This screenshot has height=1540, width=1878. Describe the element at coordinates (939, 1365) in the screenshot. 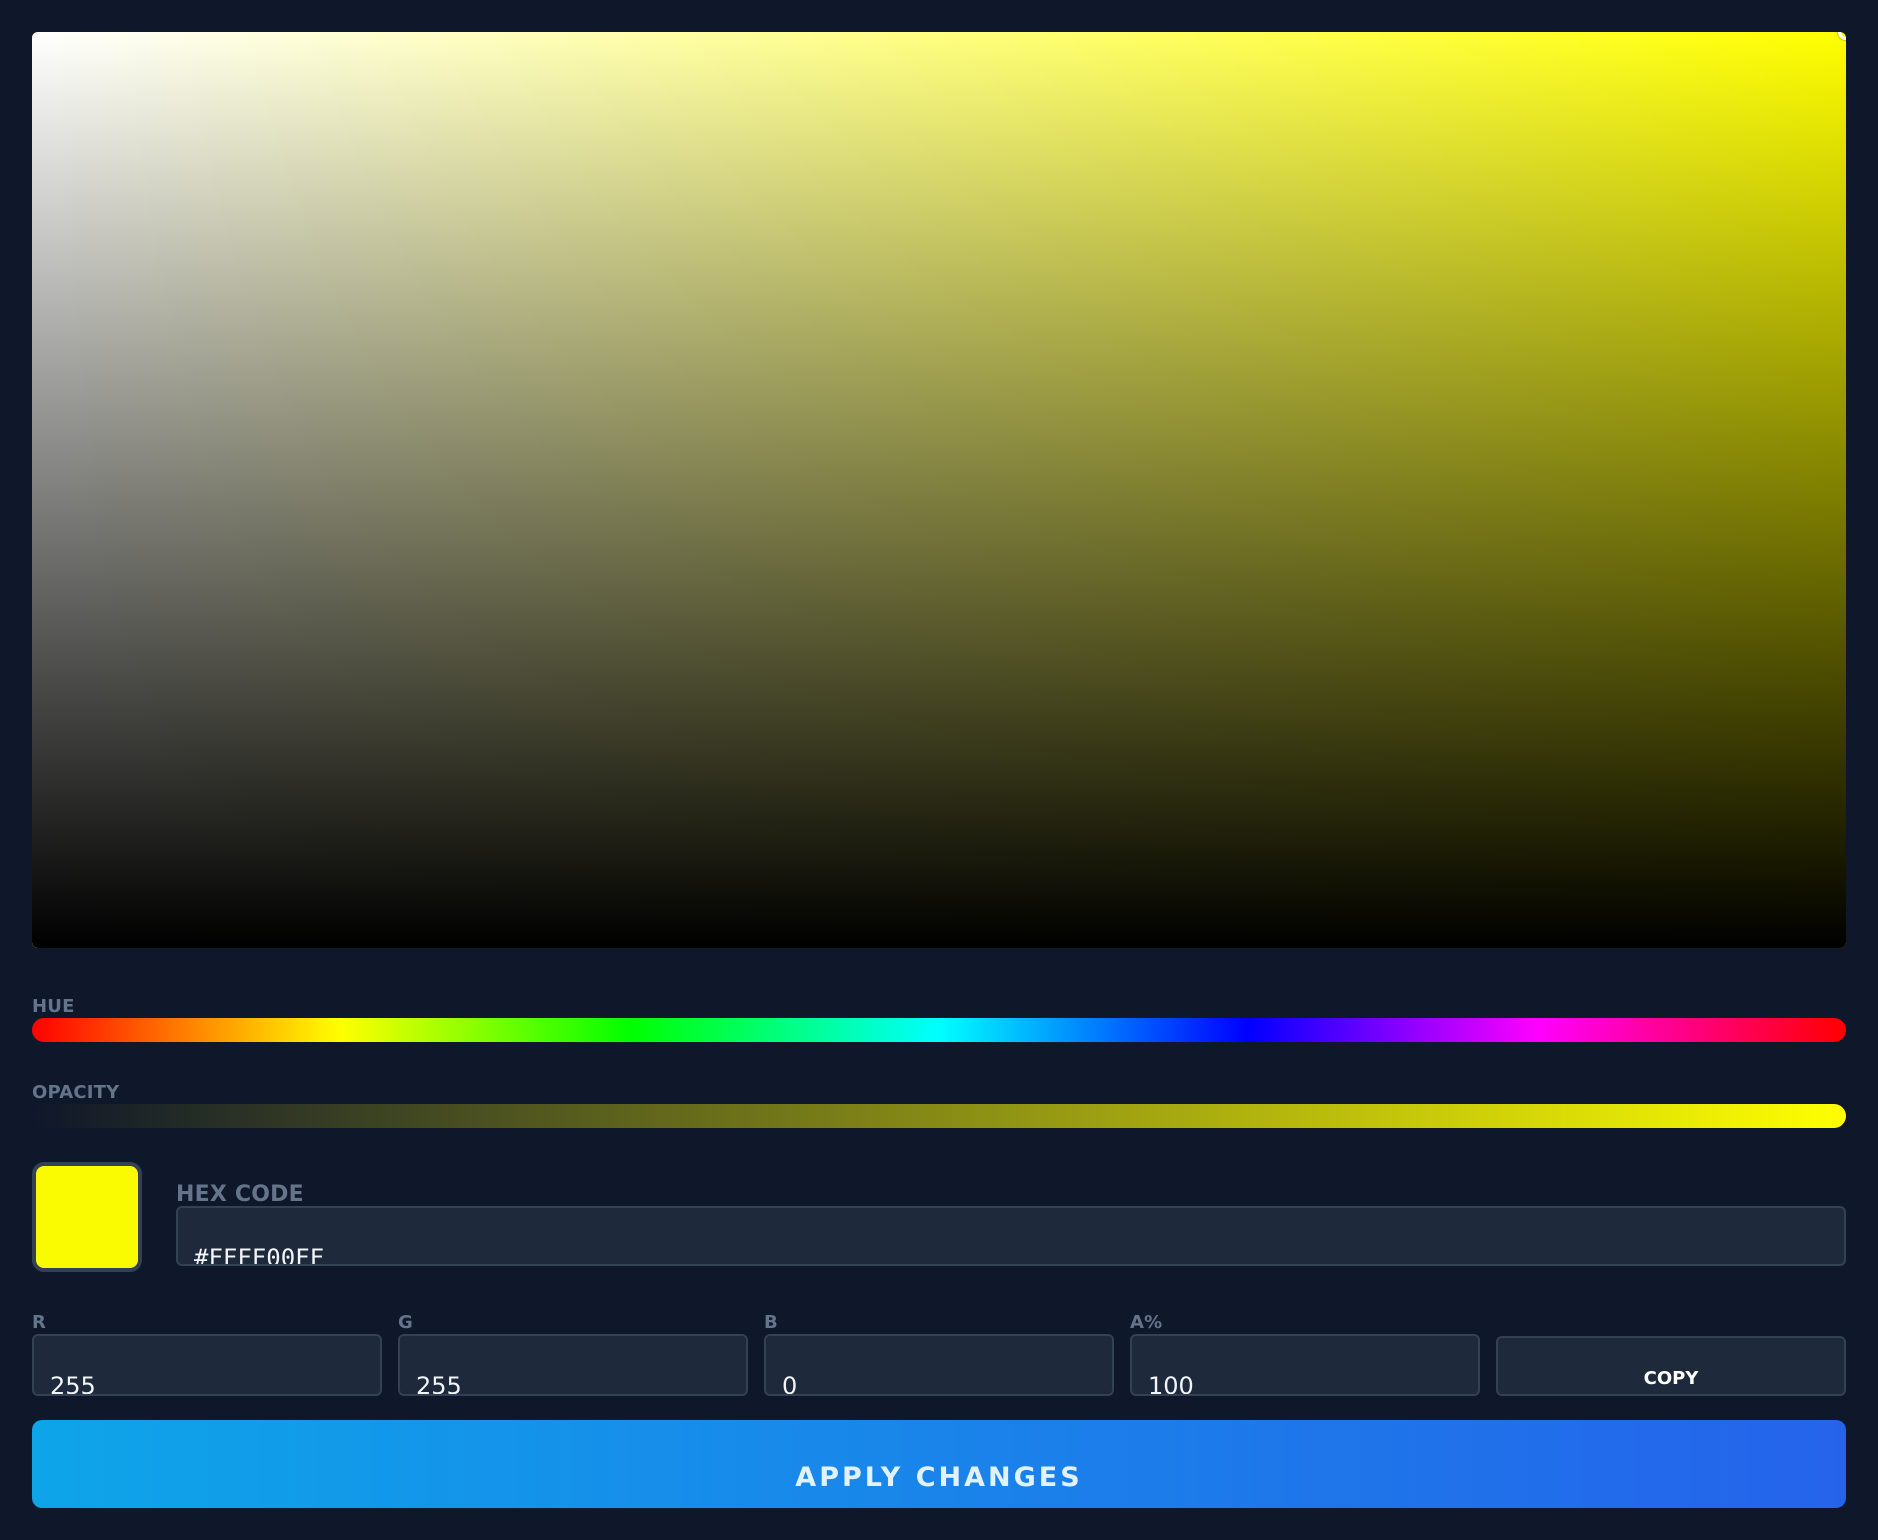

I see `blue-channel-input: 0` at that location.